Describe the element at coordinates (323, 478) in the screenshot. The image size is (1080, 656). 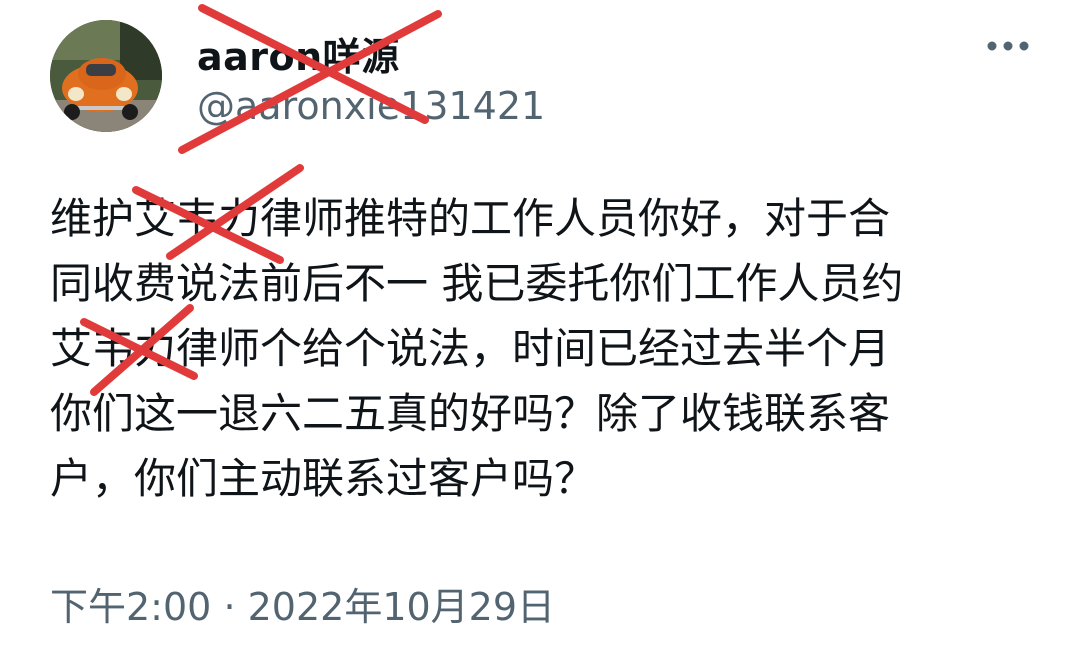
I see `tweet-text-line: 户，你们主动联系过客户吗？` at that location.